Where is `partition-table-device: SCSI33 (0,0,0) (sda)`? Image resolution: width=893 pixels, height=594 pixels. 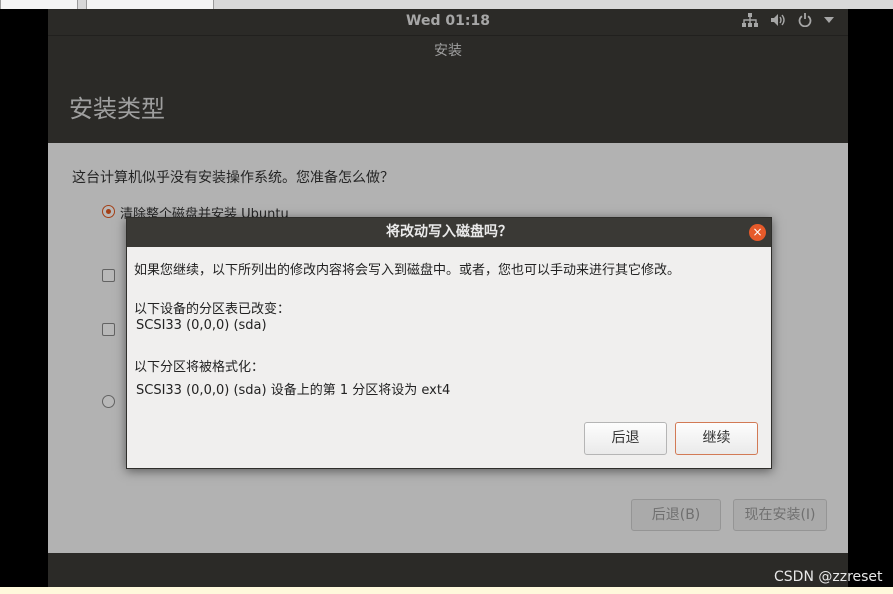 partition-table-device: SCSI33 (0,0,0) (sda) is located at coordinates (201, 325).